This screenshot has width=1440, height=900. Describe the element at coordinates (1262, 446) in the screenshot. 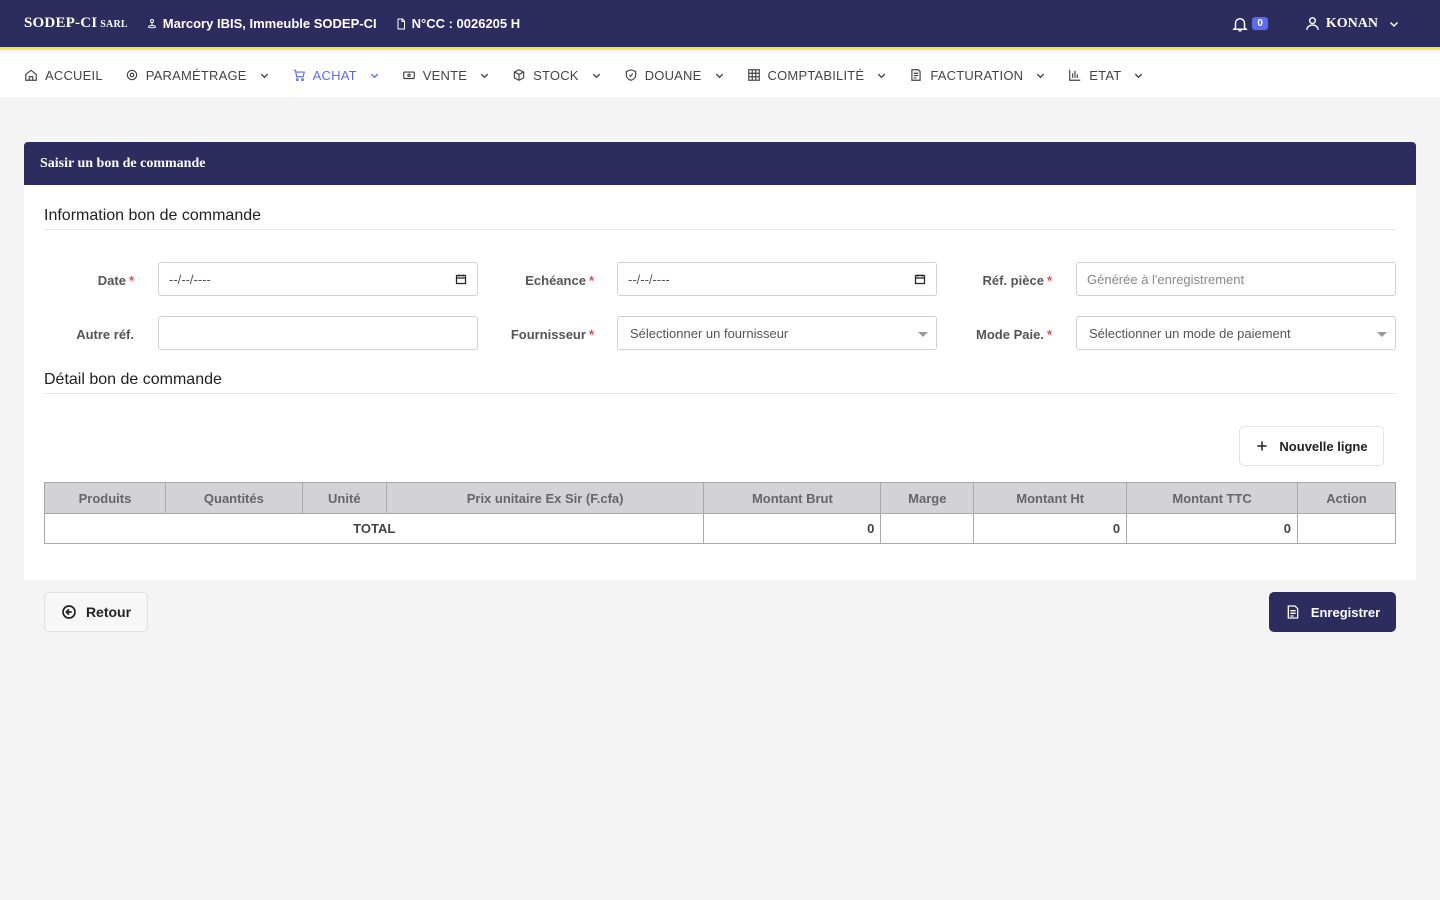

I see `plus-icon` at that location.